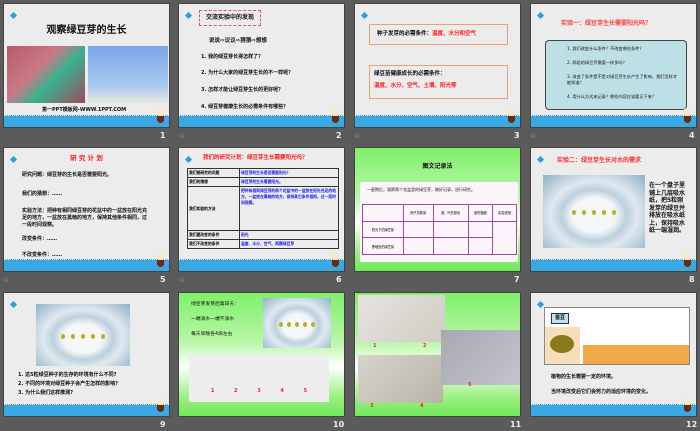 The image size is (700, 431). Describe the element at coordinates (236, 391) in the screenshot. I see `sprout-label: 2` at that location.